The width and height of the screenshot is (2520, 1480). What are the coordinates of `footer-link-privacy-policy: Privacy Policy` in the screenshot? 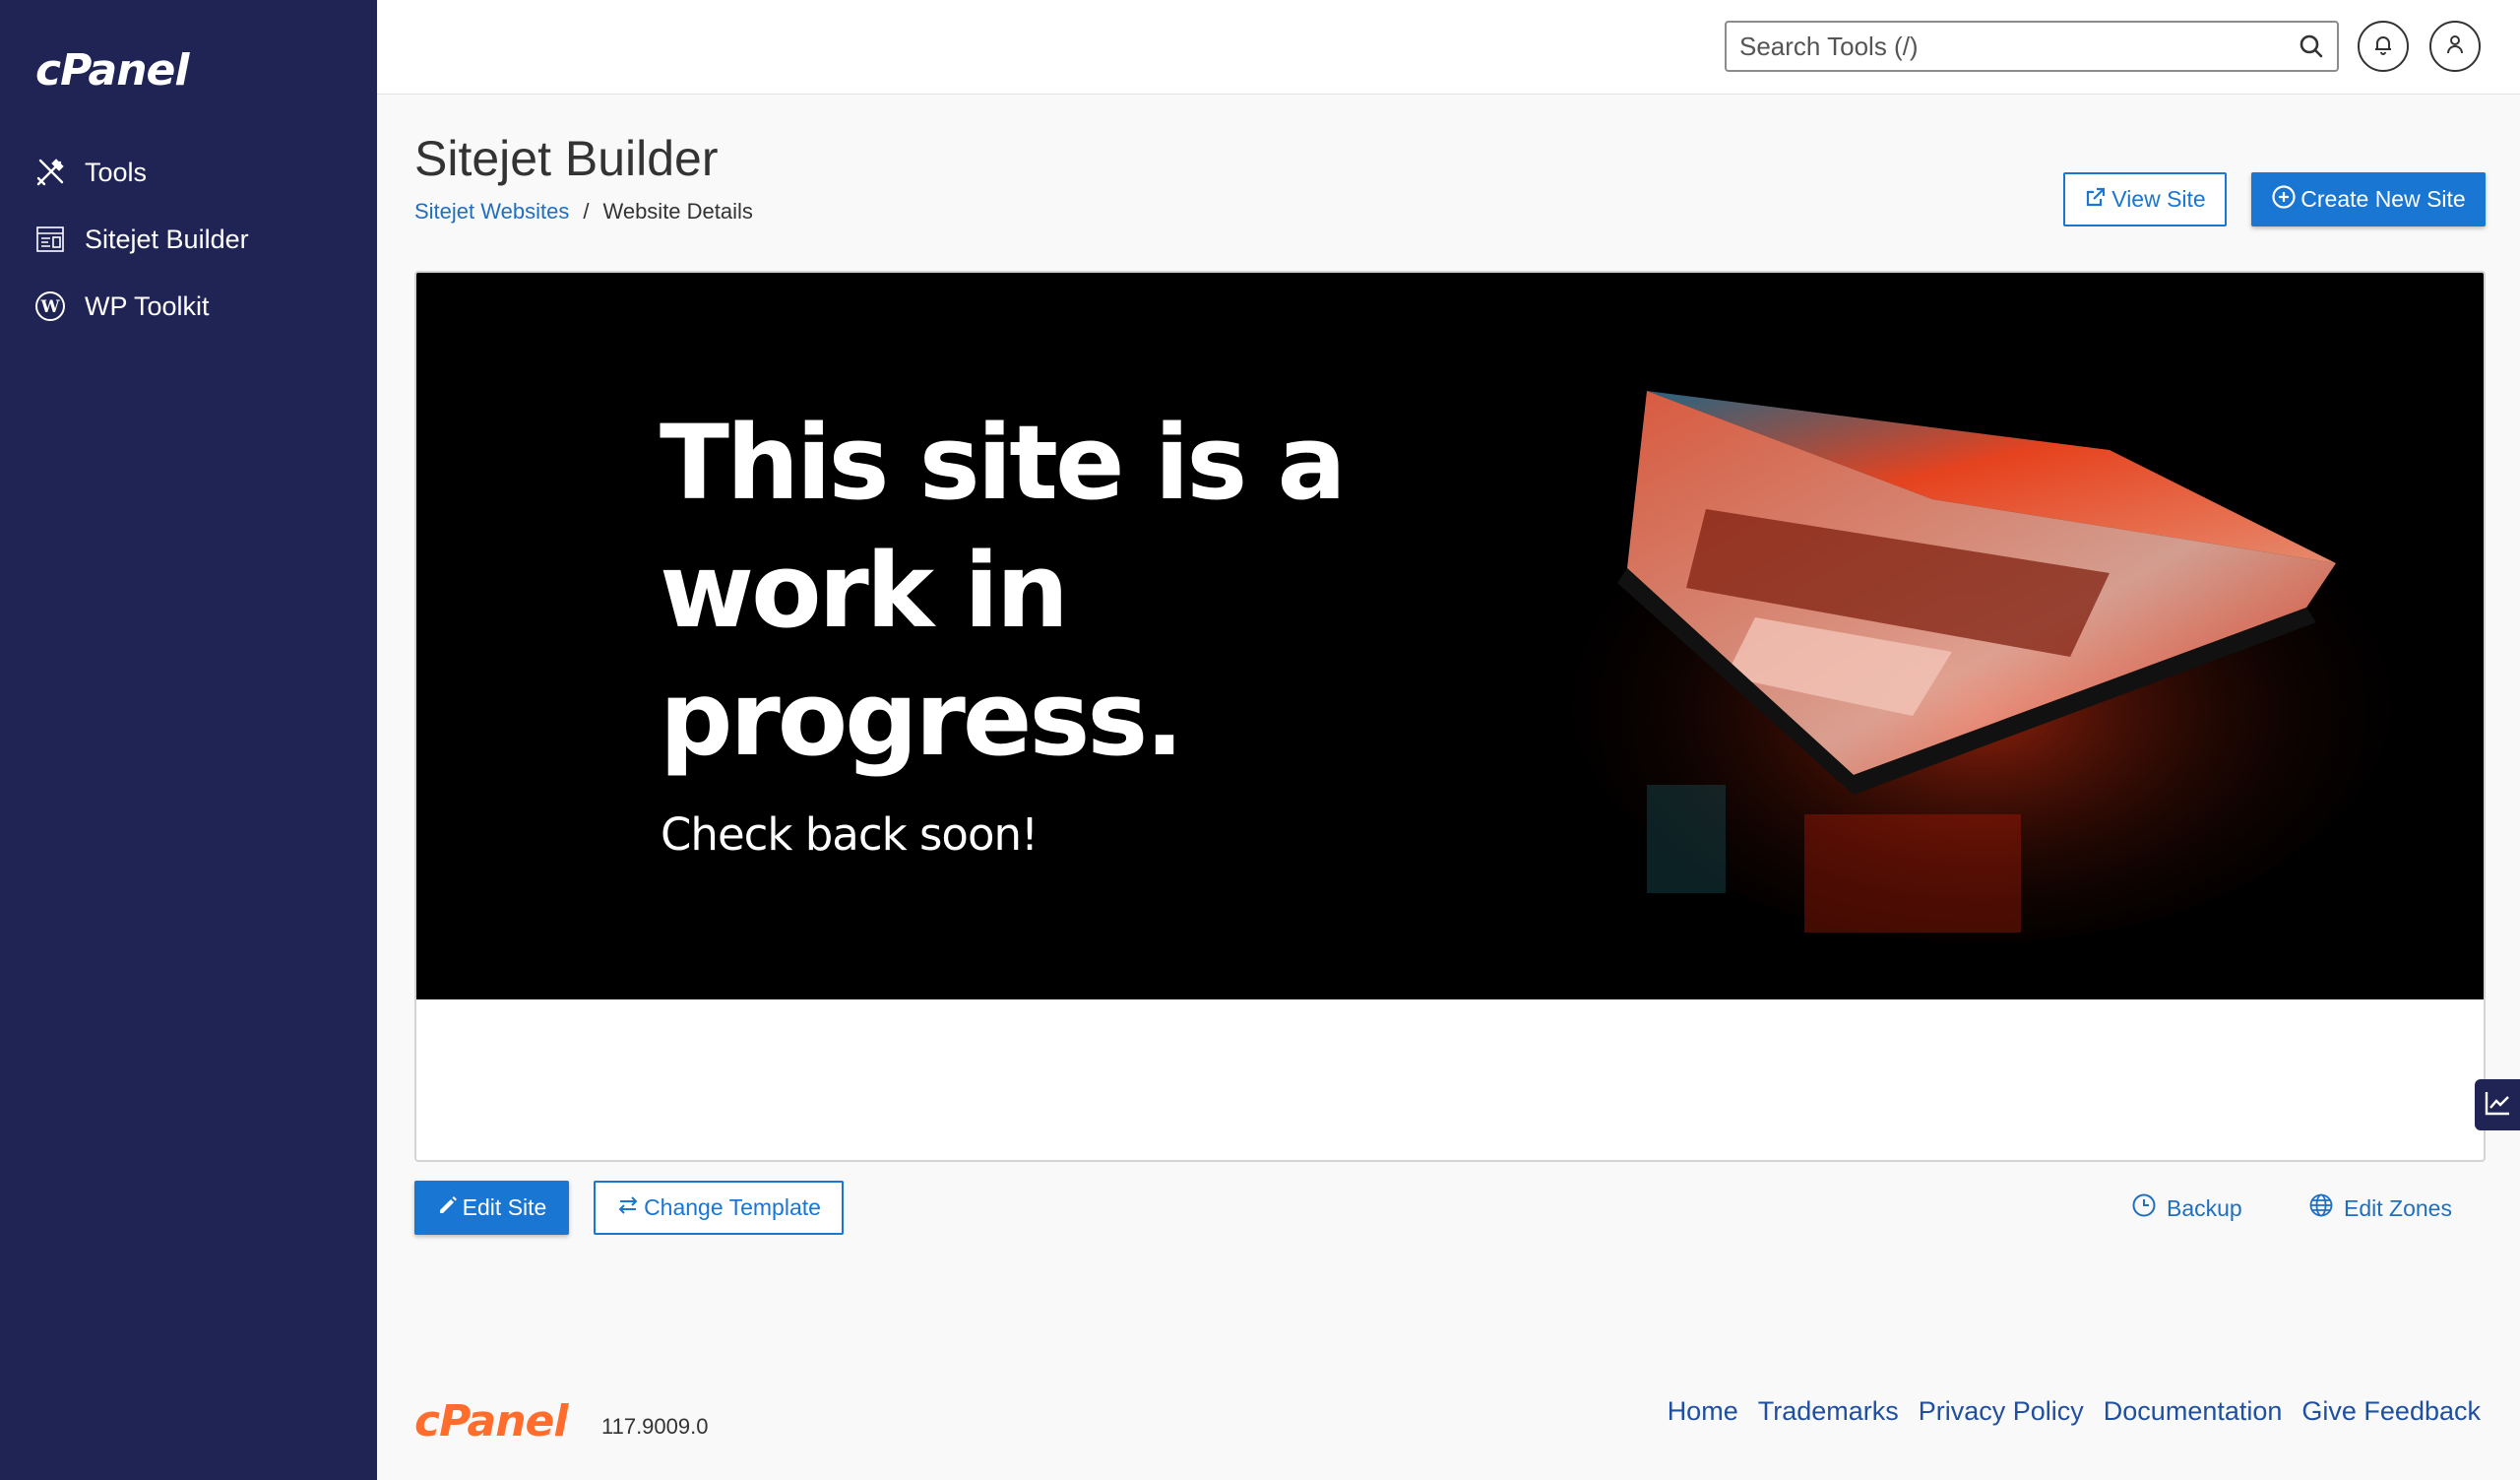 It's located at (2001, 1411).